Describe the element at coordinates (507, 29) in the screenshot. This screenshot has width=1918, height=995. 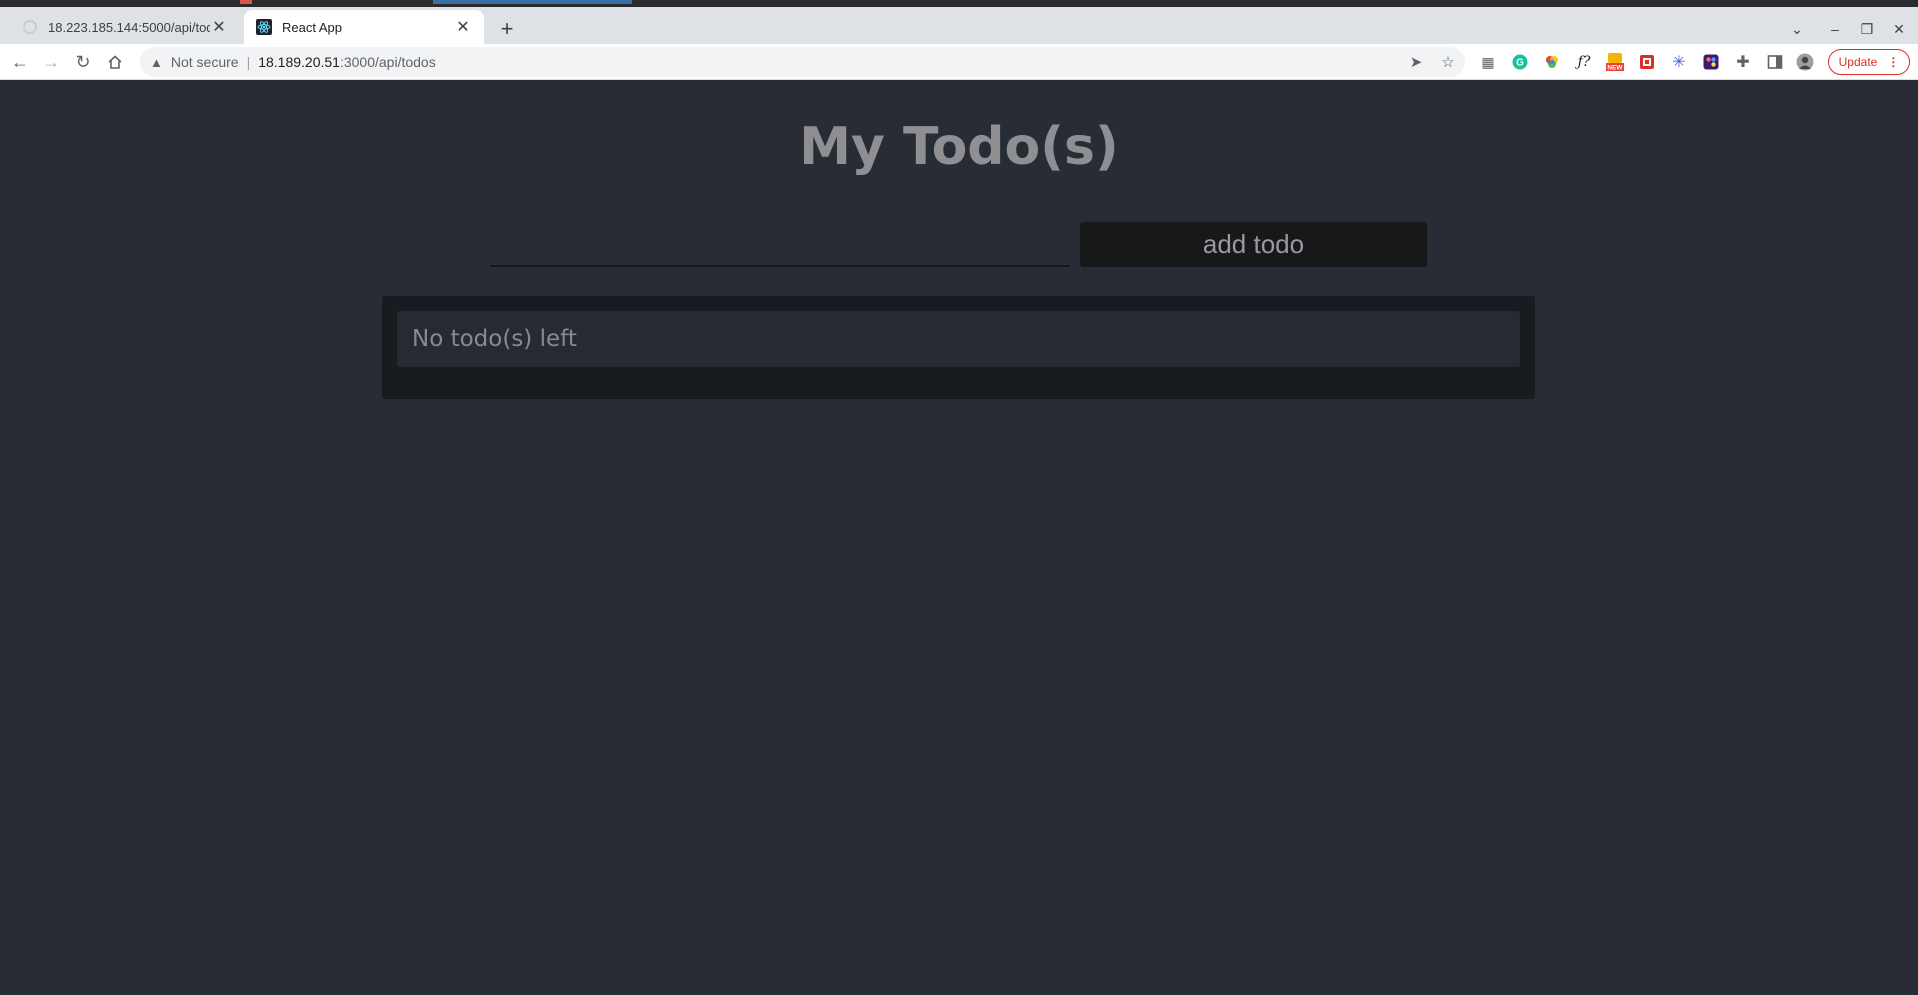
I see `new-tab-button: +` at that location.